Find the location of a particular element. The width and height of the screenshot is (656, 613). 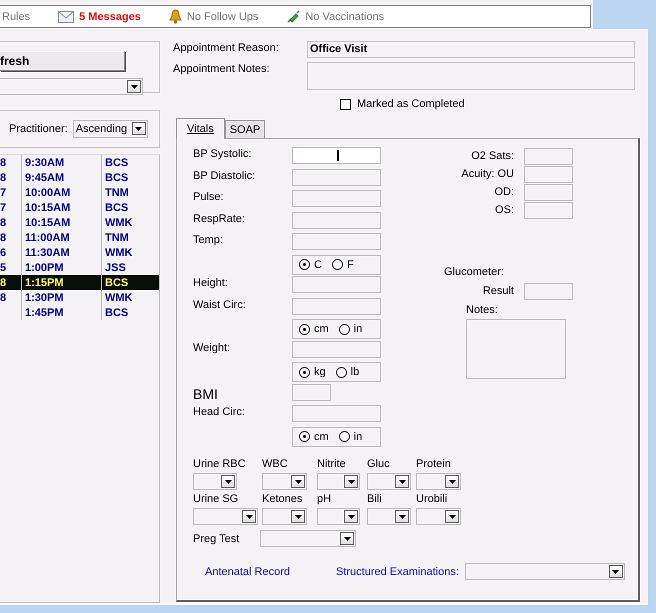

appointment-row: 8 10:15AM WMK is located at coordinates (79, 222).